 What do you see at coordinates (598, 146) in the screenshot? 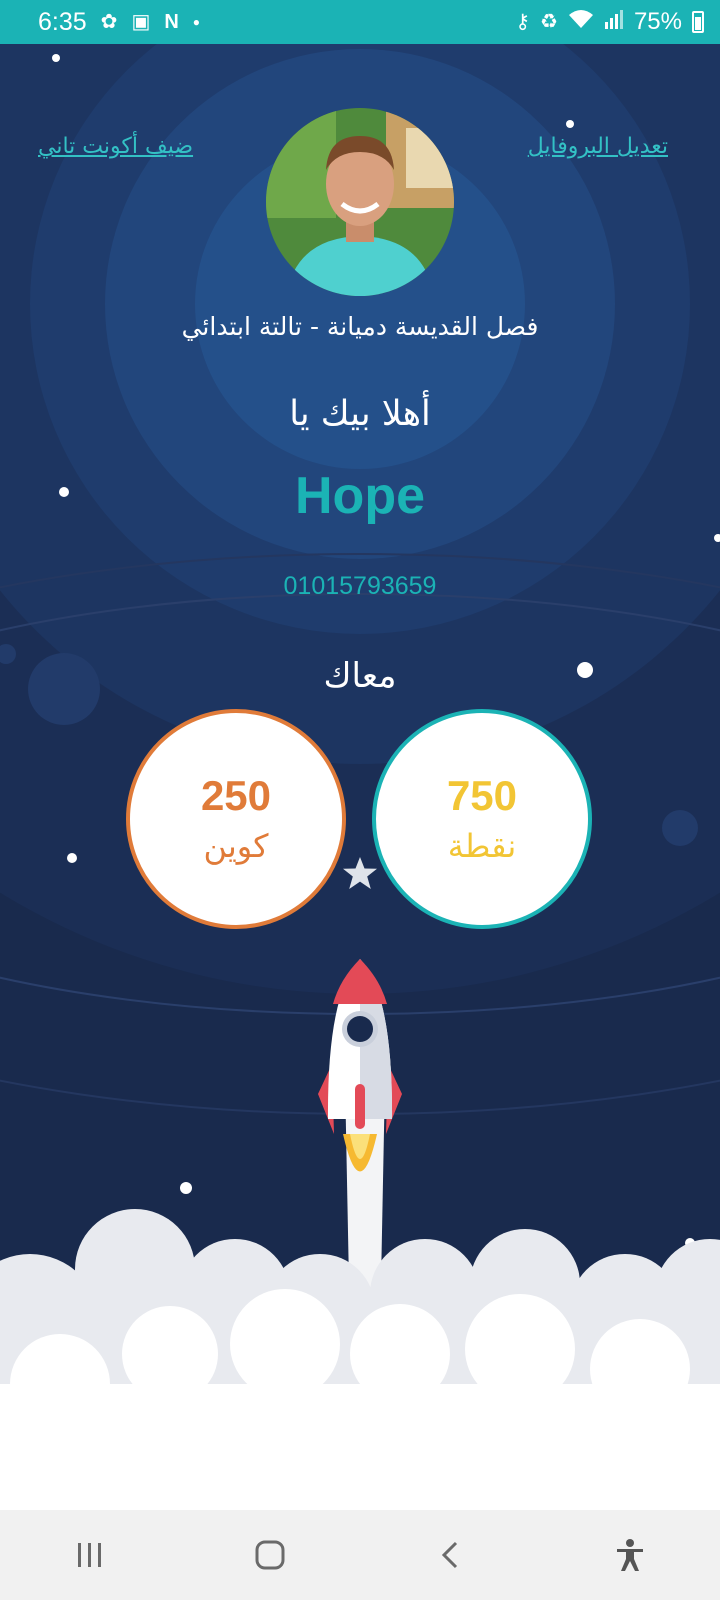
I see `edit-profile-link: تعديل البروفايل` at bounding box center [598, 146].